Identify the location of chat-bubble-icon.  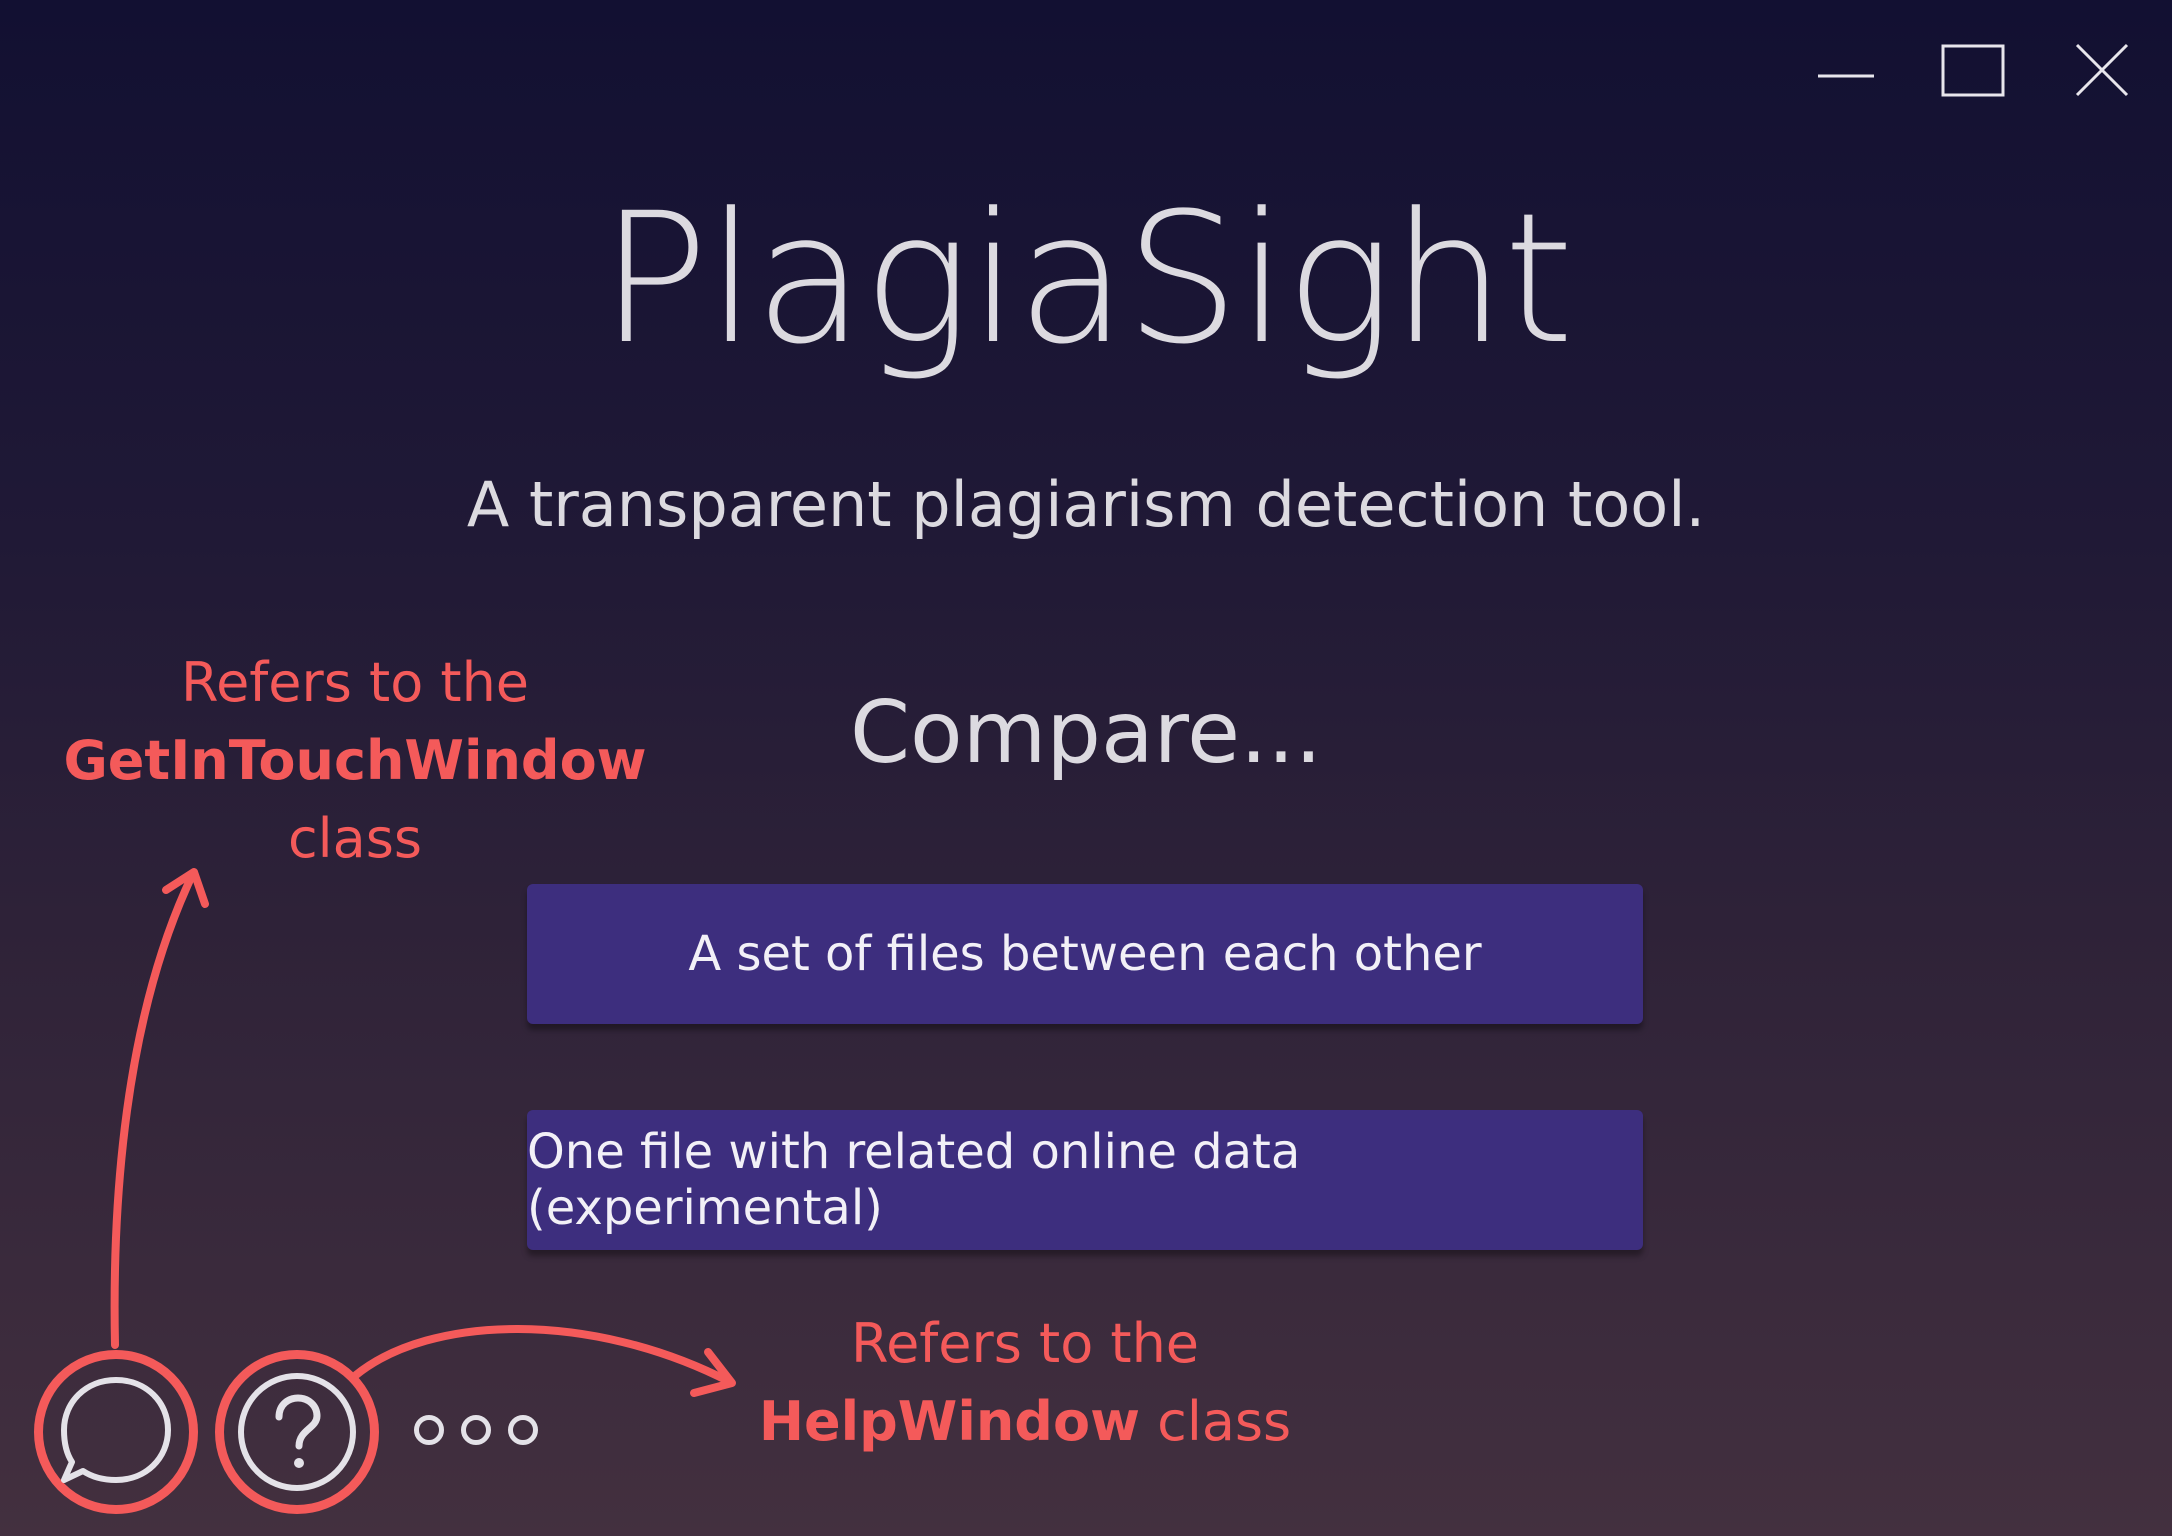
(116, 1430).